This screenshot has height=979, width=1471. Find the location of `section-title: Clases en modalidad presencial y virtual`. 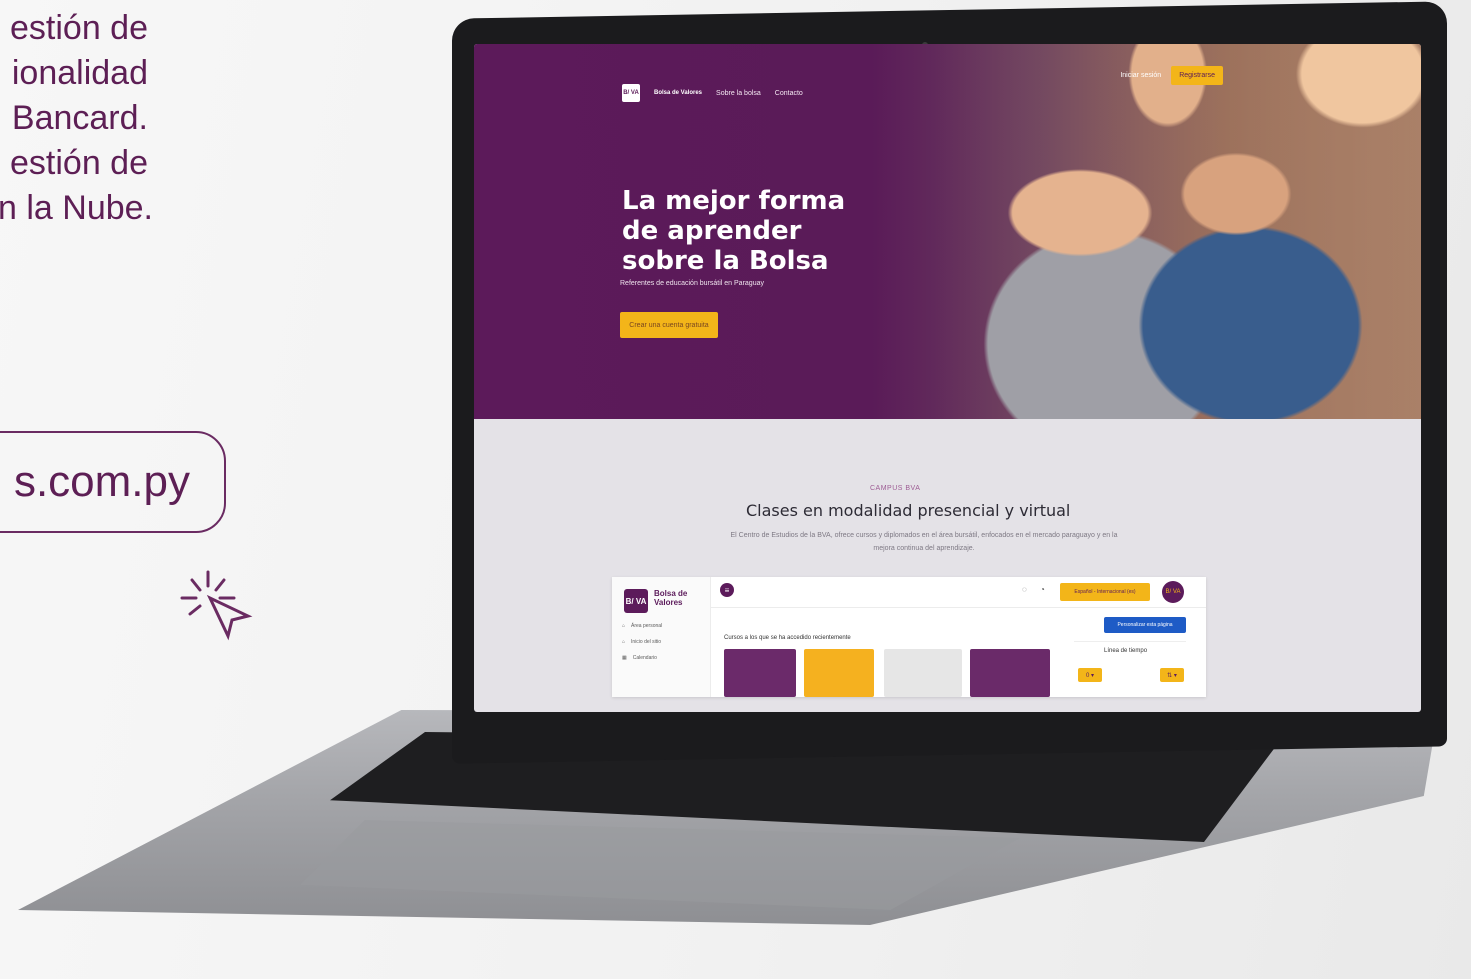

section-title: Clases en modalidad presencial y virtual is located at coordinates (908, 510).